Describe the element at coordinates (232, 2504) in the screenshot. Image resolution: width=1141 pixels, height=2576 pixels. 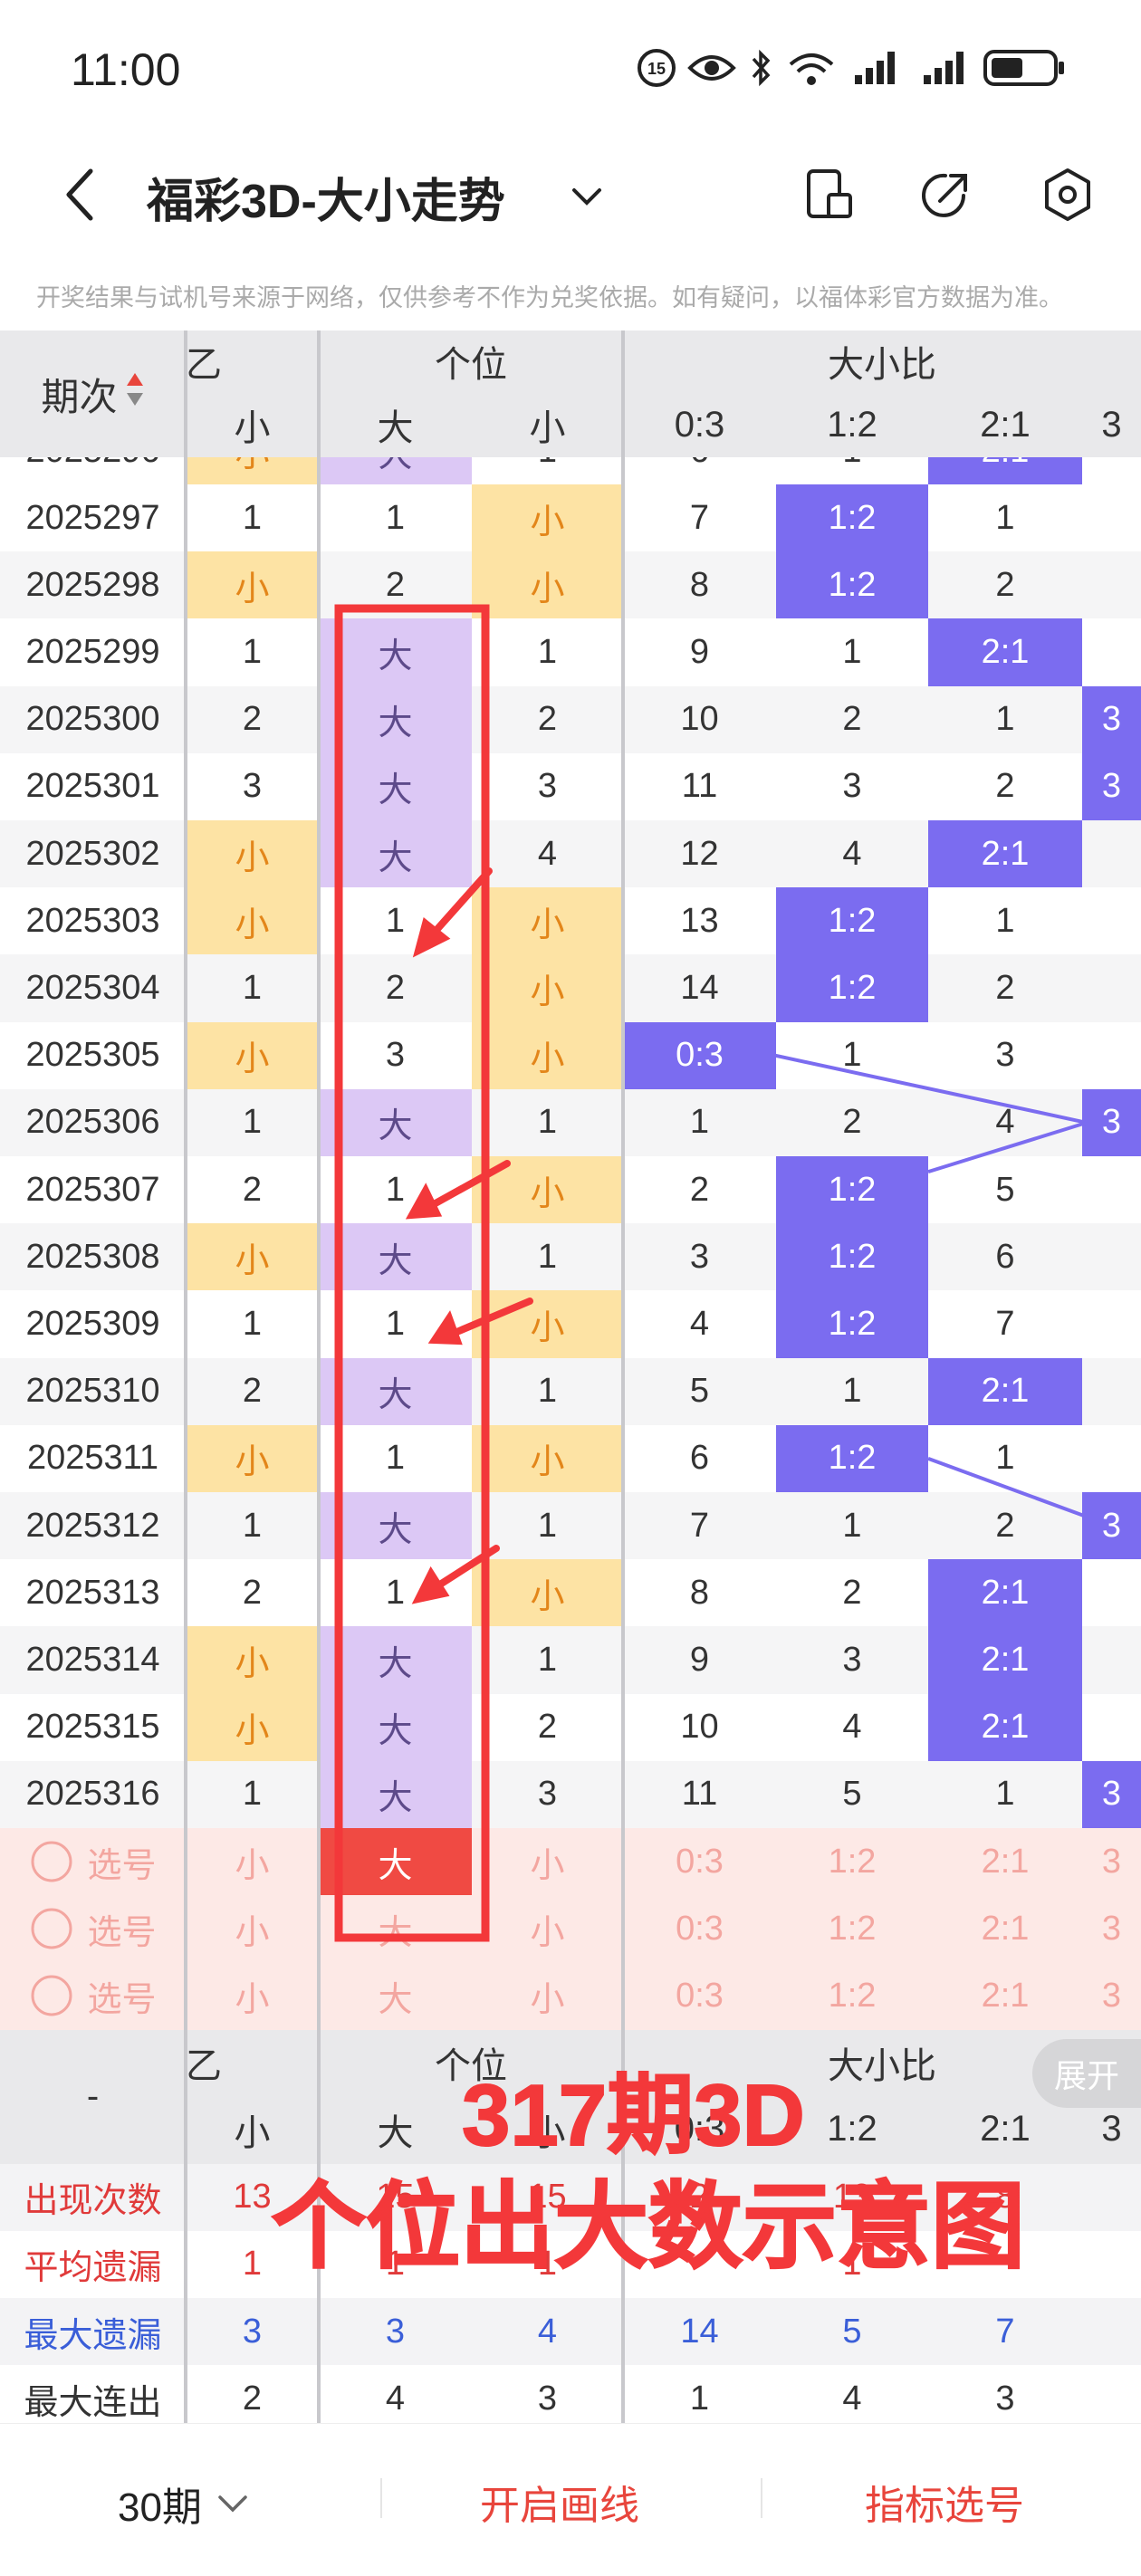
I see `chevron-down-icon` at that location.